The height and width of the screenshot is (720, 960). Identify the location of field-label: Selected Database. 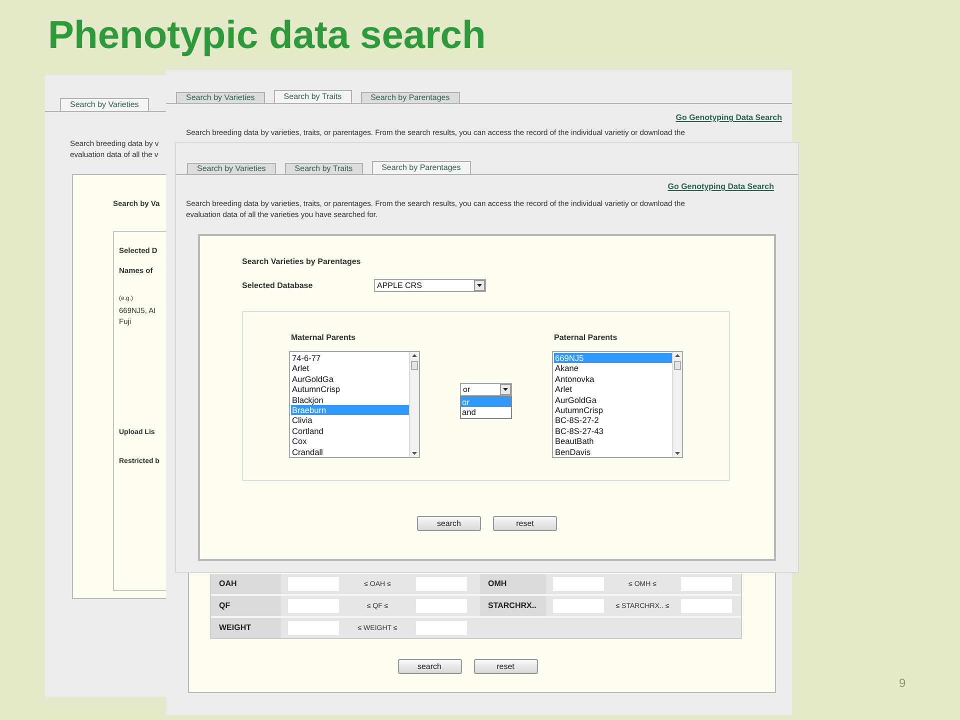
(278, 285).